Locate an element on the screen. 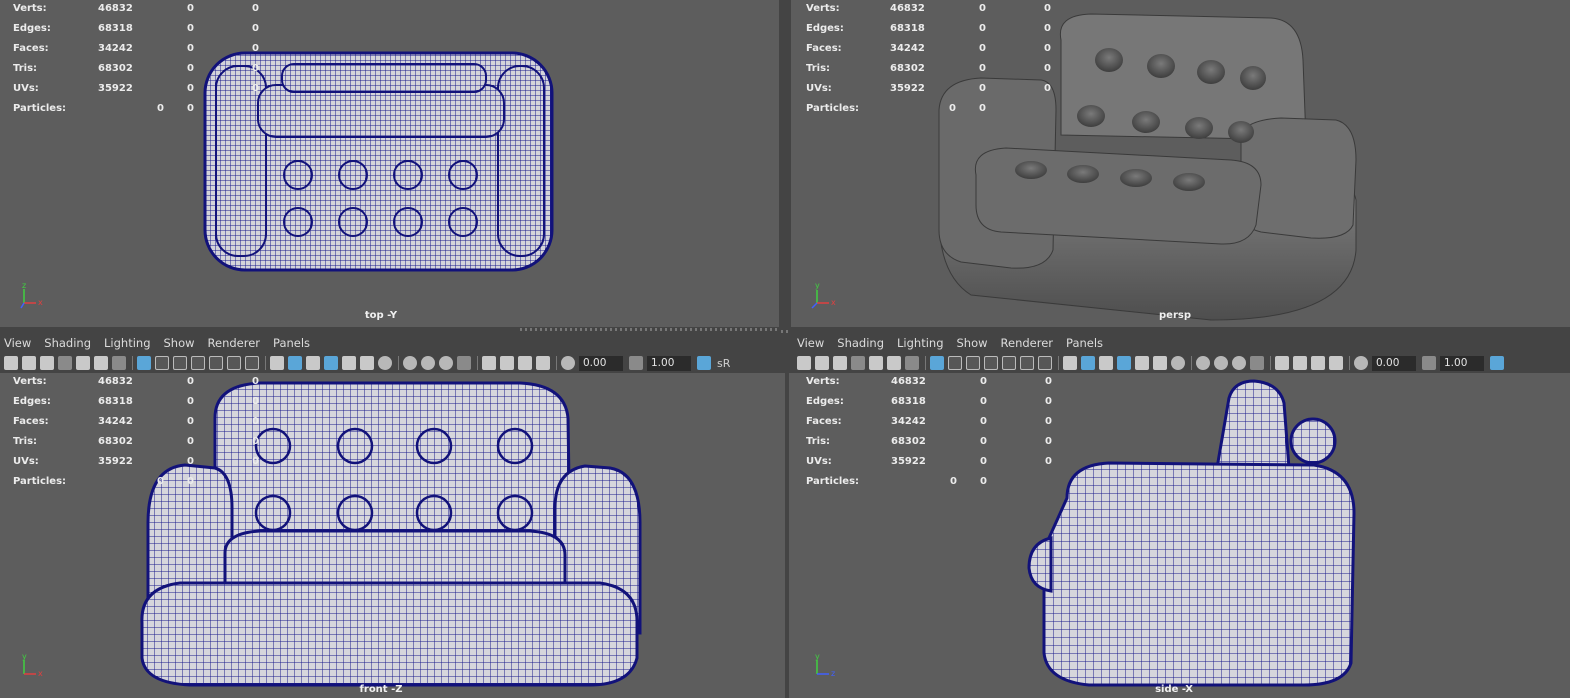 The image size is (1570, 698). hud-tris: Tris: 68302 0 0 is located at coordinates (136, 68).